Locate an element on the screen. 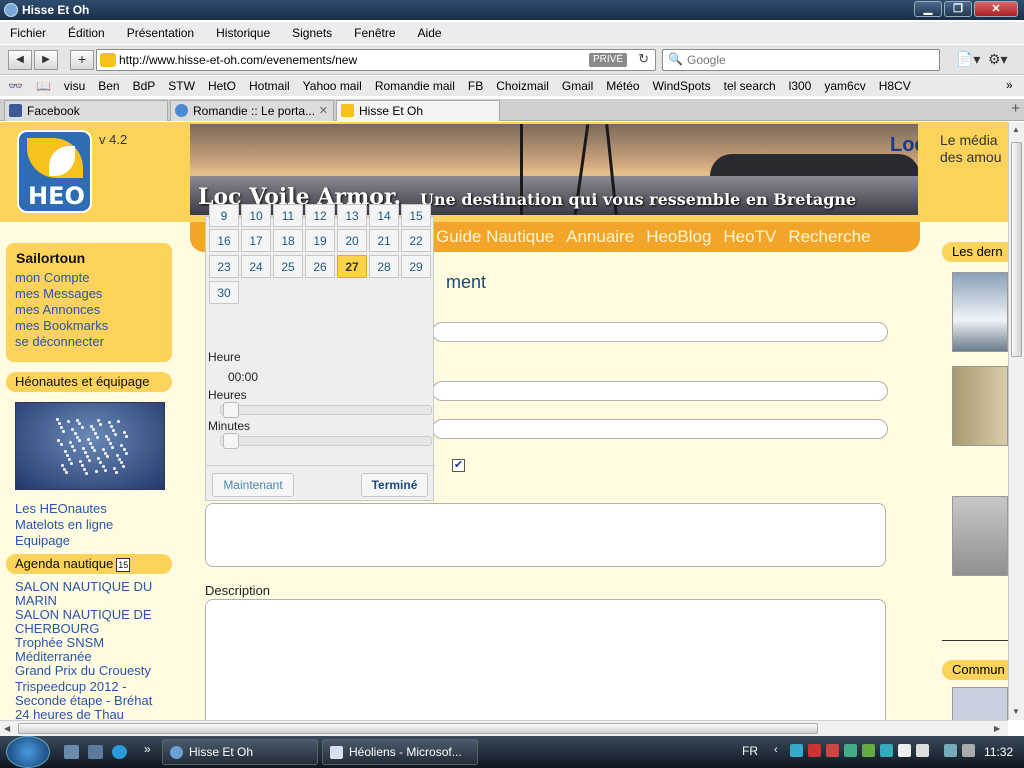  user-link: se déconnecter is located at coordinates (89, 342).